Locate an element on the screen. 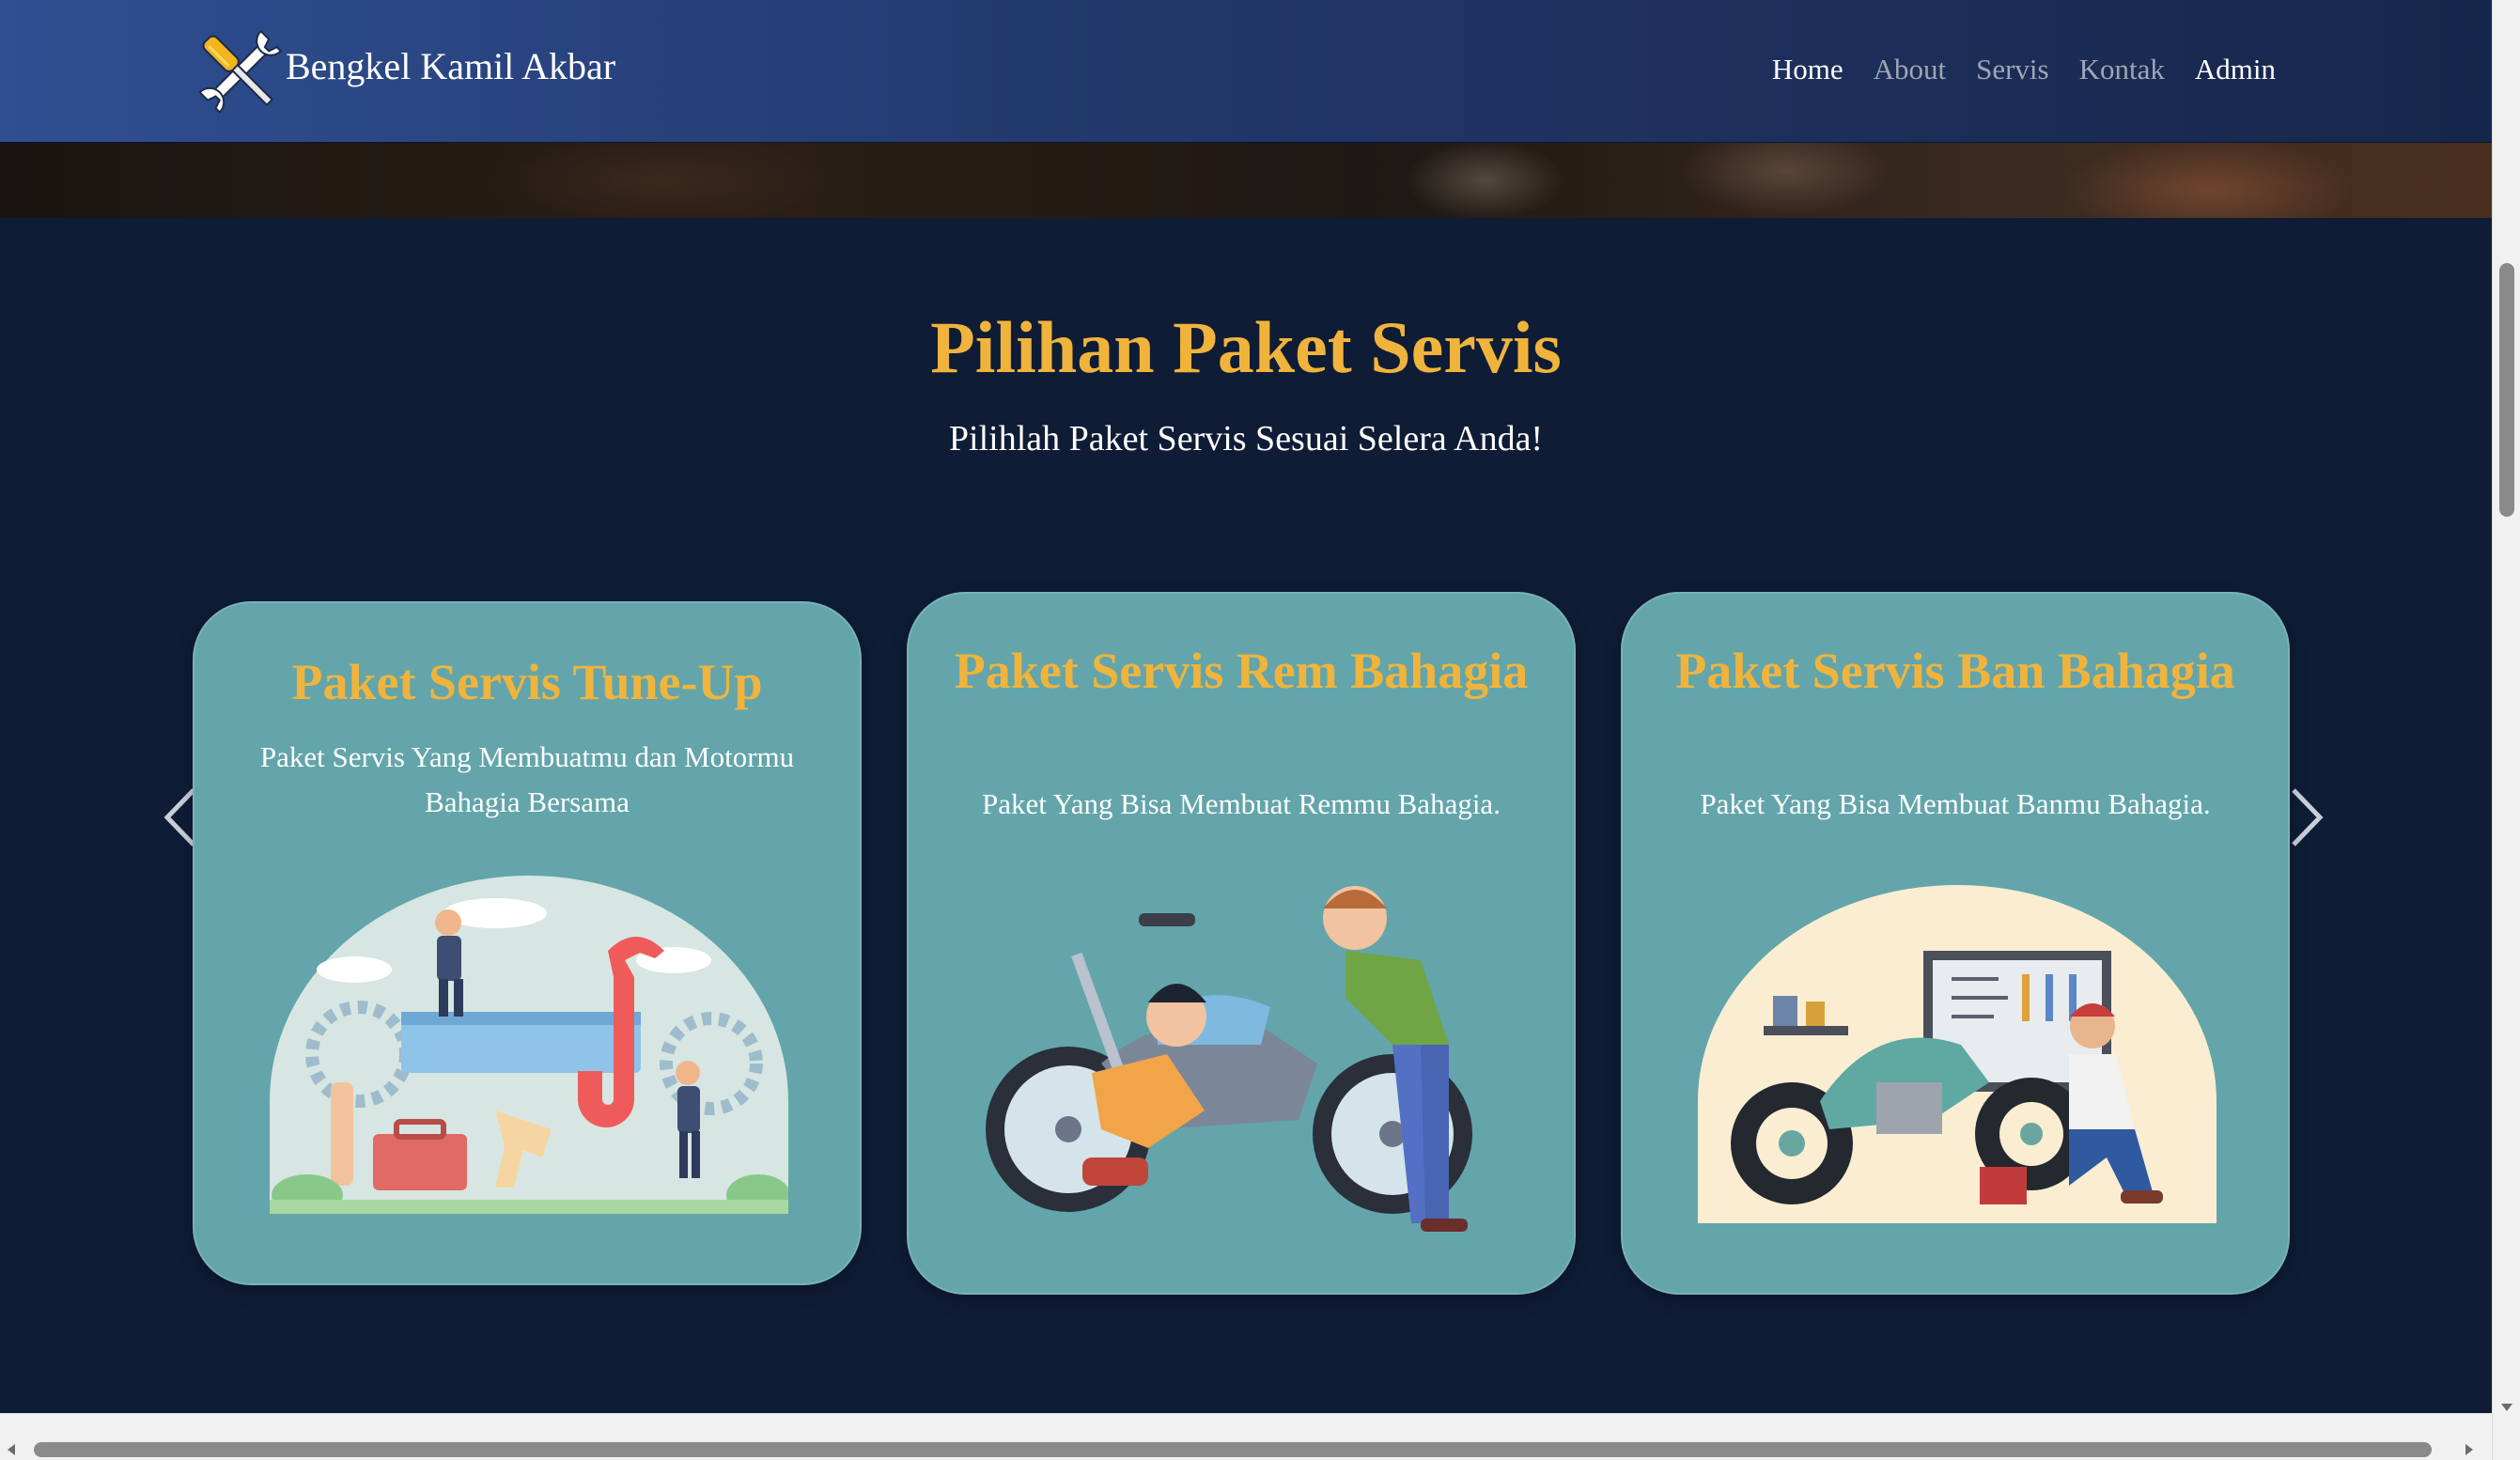  horizontal-scrollbar-thumb is located at coordinates (1233, 1449).